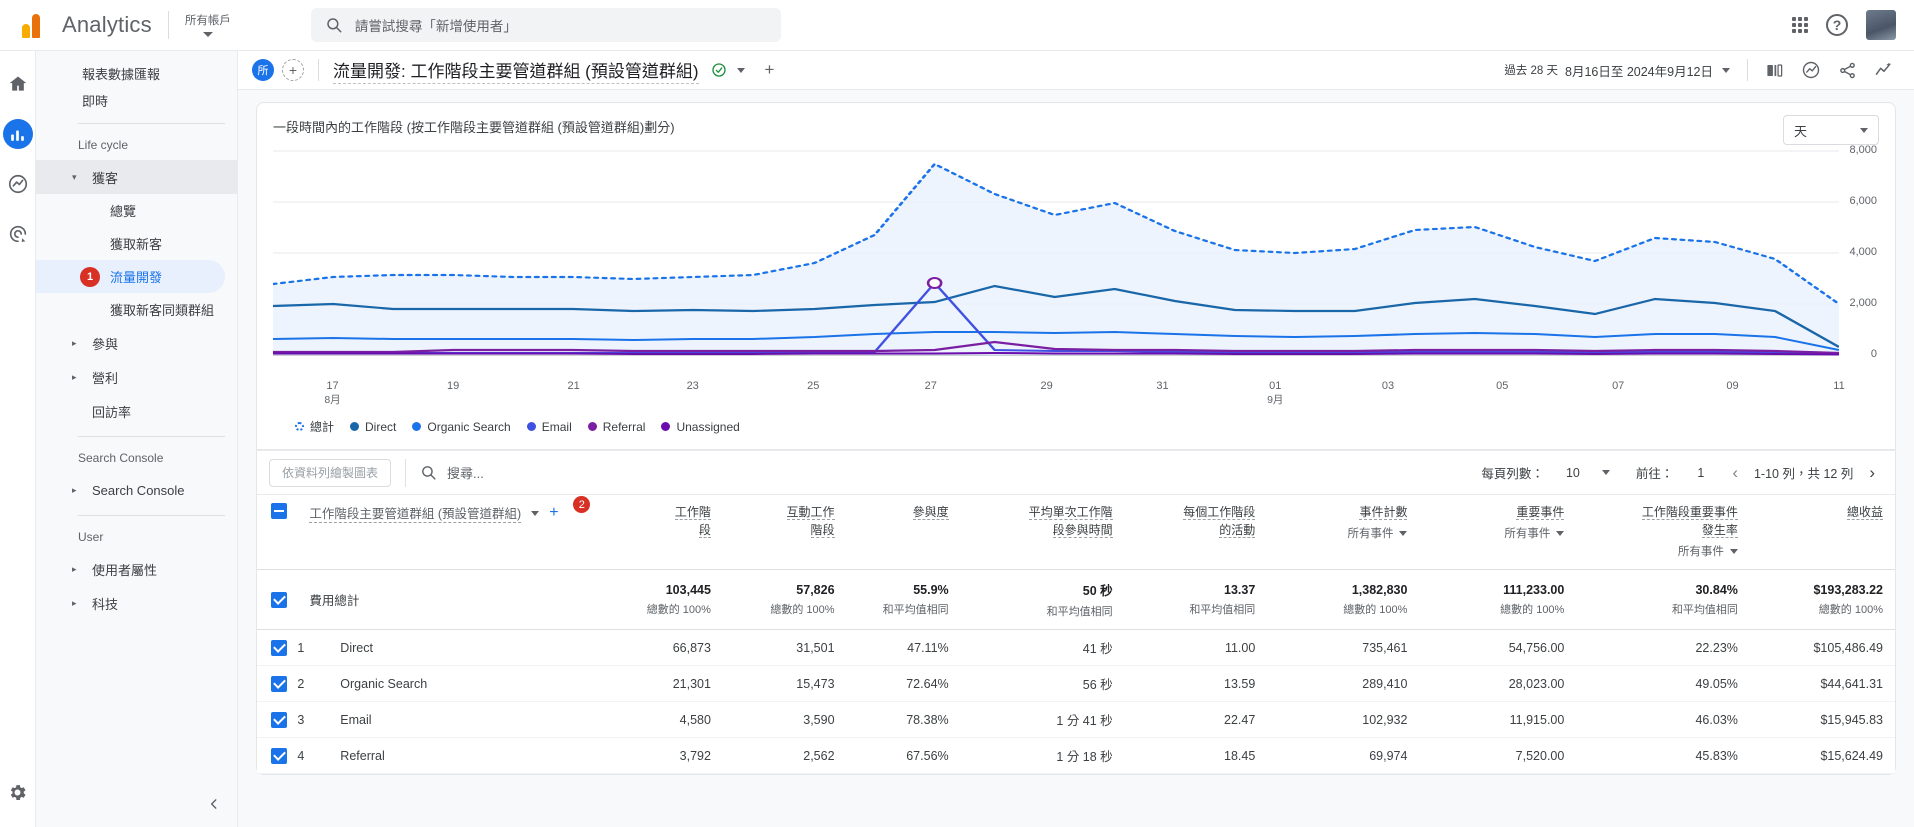  What do you see at coordinates (553, 513) in the screenshot?
I see `add-dimension-button: +` at bounding box center [553, 513].